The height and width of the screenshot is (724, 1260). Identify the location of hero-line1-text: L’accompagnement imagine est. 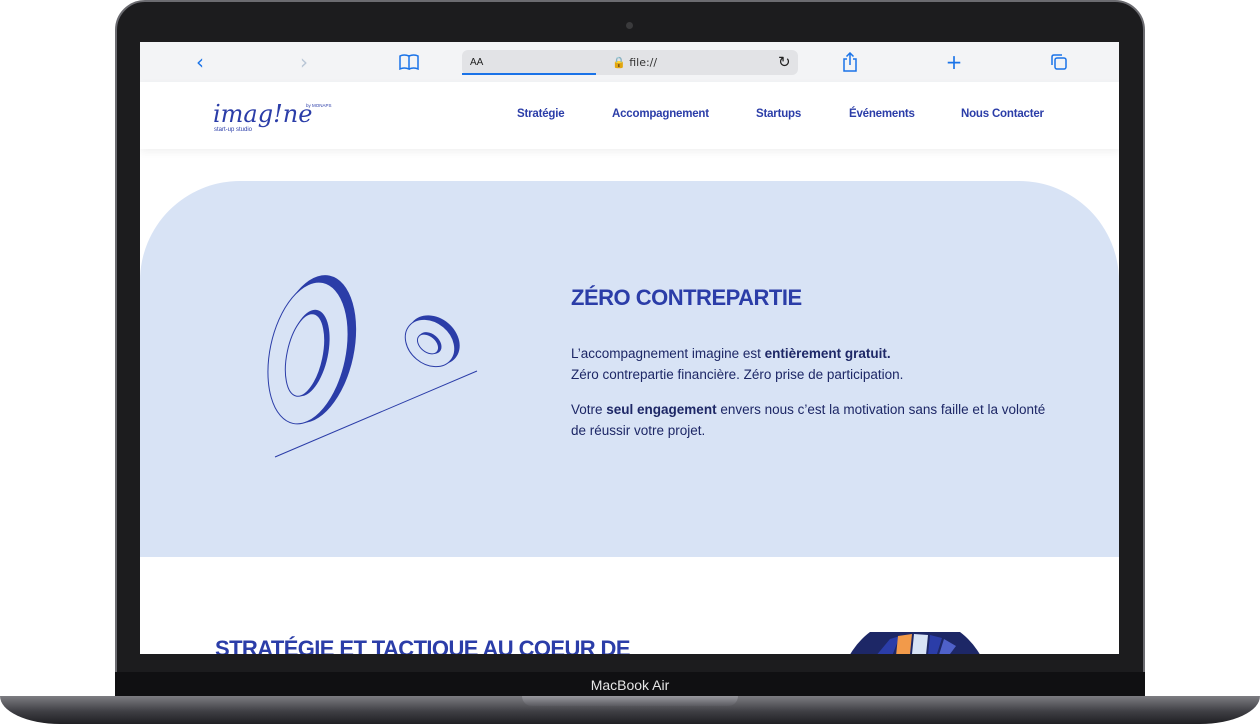
(668, 353).